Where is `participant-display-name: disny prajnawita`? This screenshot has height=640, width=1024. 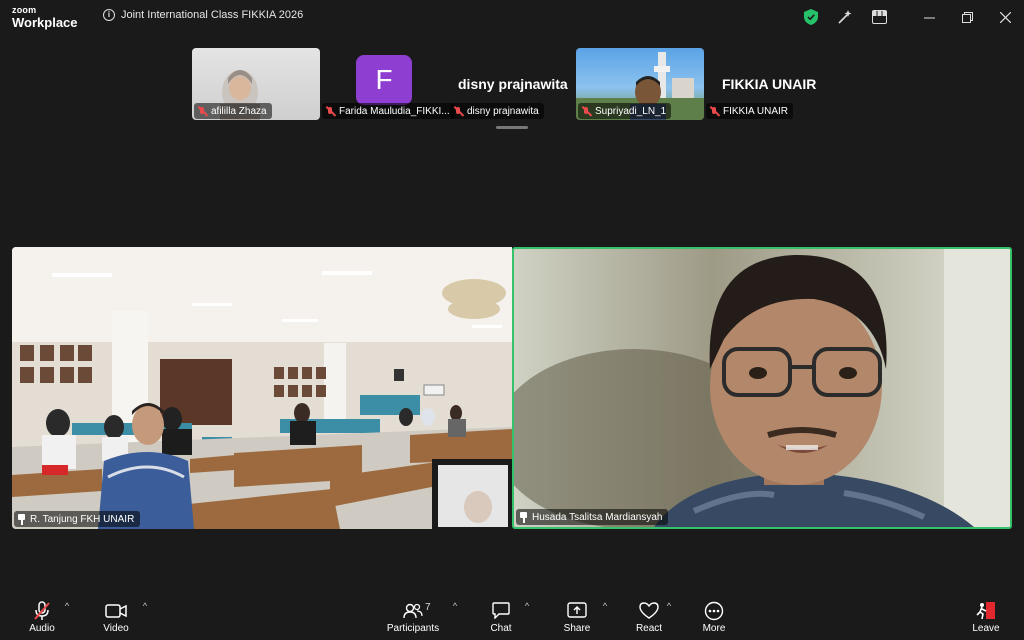
participant-display-name: disny prajnawita is located at coordinates (513, 84).